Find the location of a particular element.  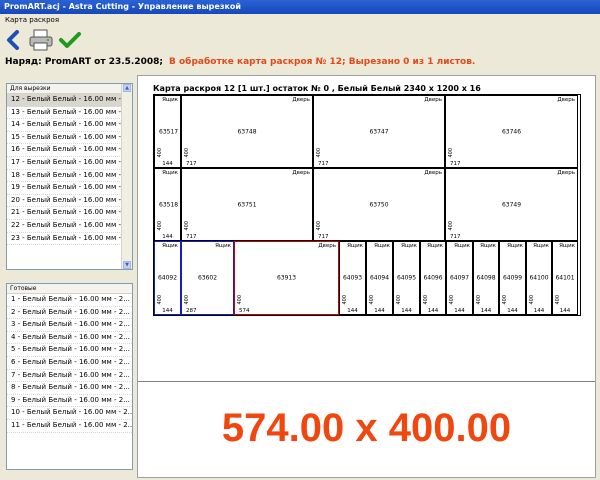

scroll-up-arrow-icon: ▲ is located at coordinates (127, 88).